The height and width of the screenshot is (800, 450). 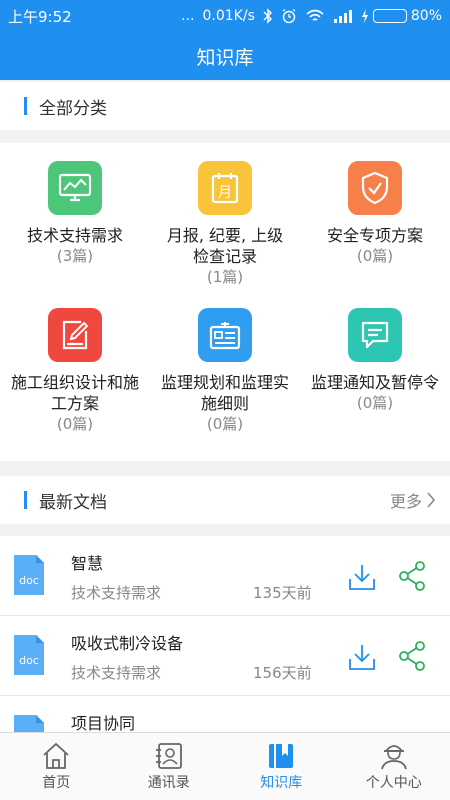 I want to click on document-time: 156天前, so click(x=282, y=673).